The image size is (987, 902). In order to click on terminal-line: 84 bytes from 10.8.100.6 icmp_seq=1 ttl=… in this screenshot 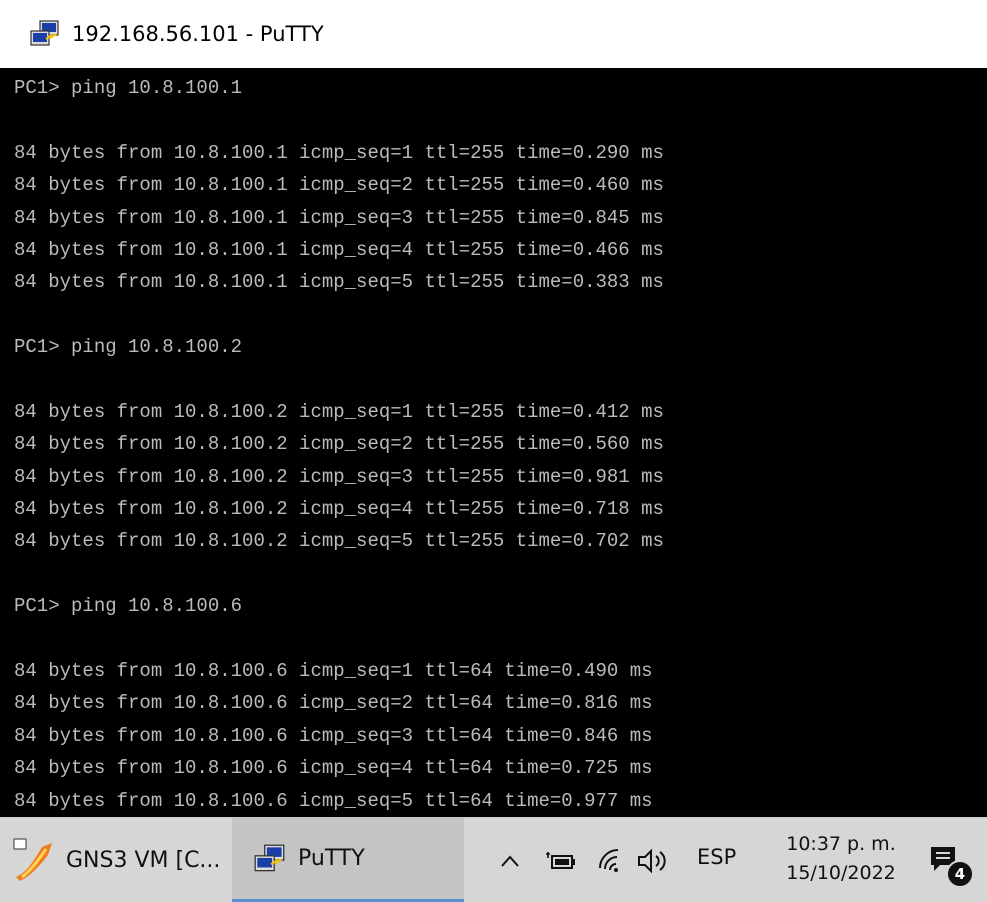, I will do `click(333, 671)`.